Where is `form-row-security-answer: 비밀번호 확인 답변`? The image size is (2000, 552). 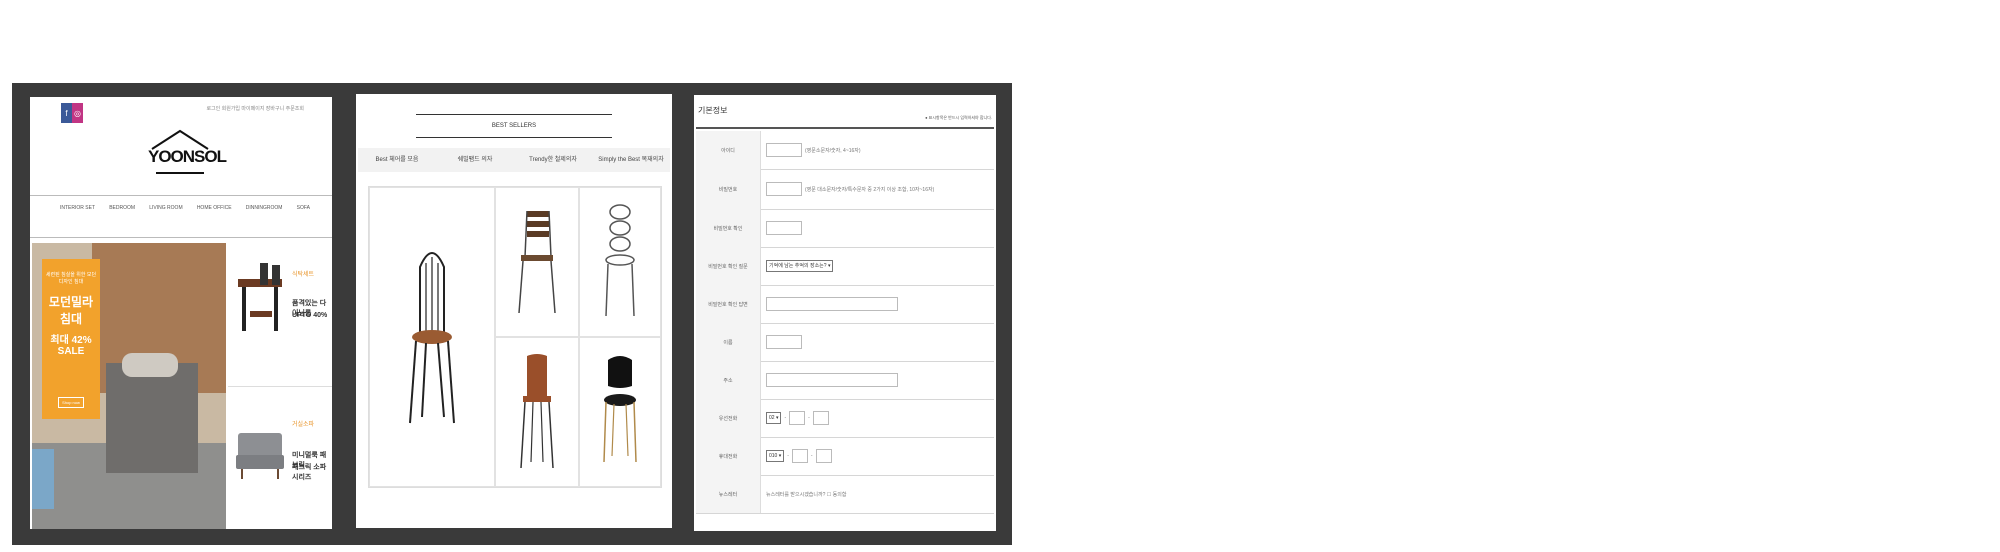 form-row-security-answer: 비밀번호 확인 답변 is located at coordinates (845, 304).